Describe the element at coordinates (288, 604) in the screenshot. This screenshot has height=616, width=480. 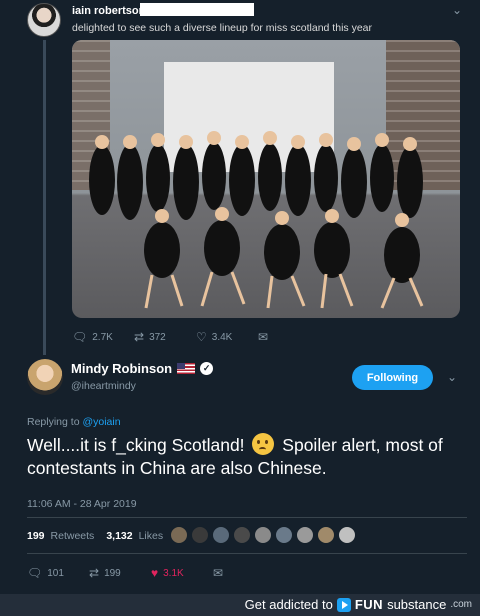
I see `watermark-prefix: Get addicted to` at that location.